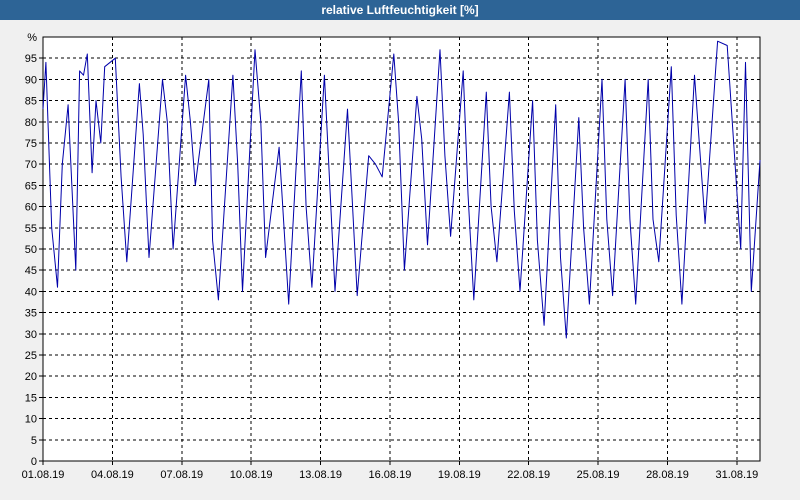 The image size is (800, 500). I want to click on y-tick-label: 70, so click(31, 165).